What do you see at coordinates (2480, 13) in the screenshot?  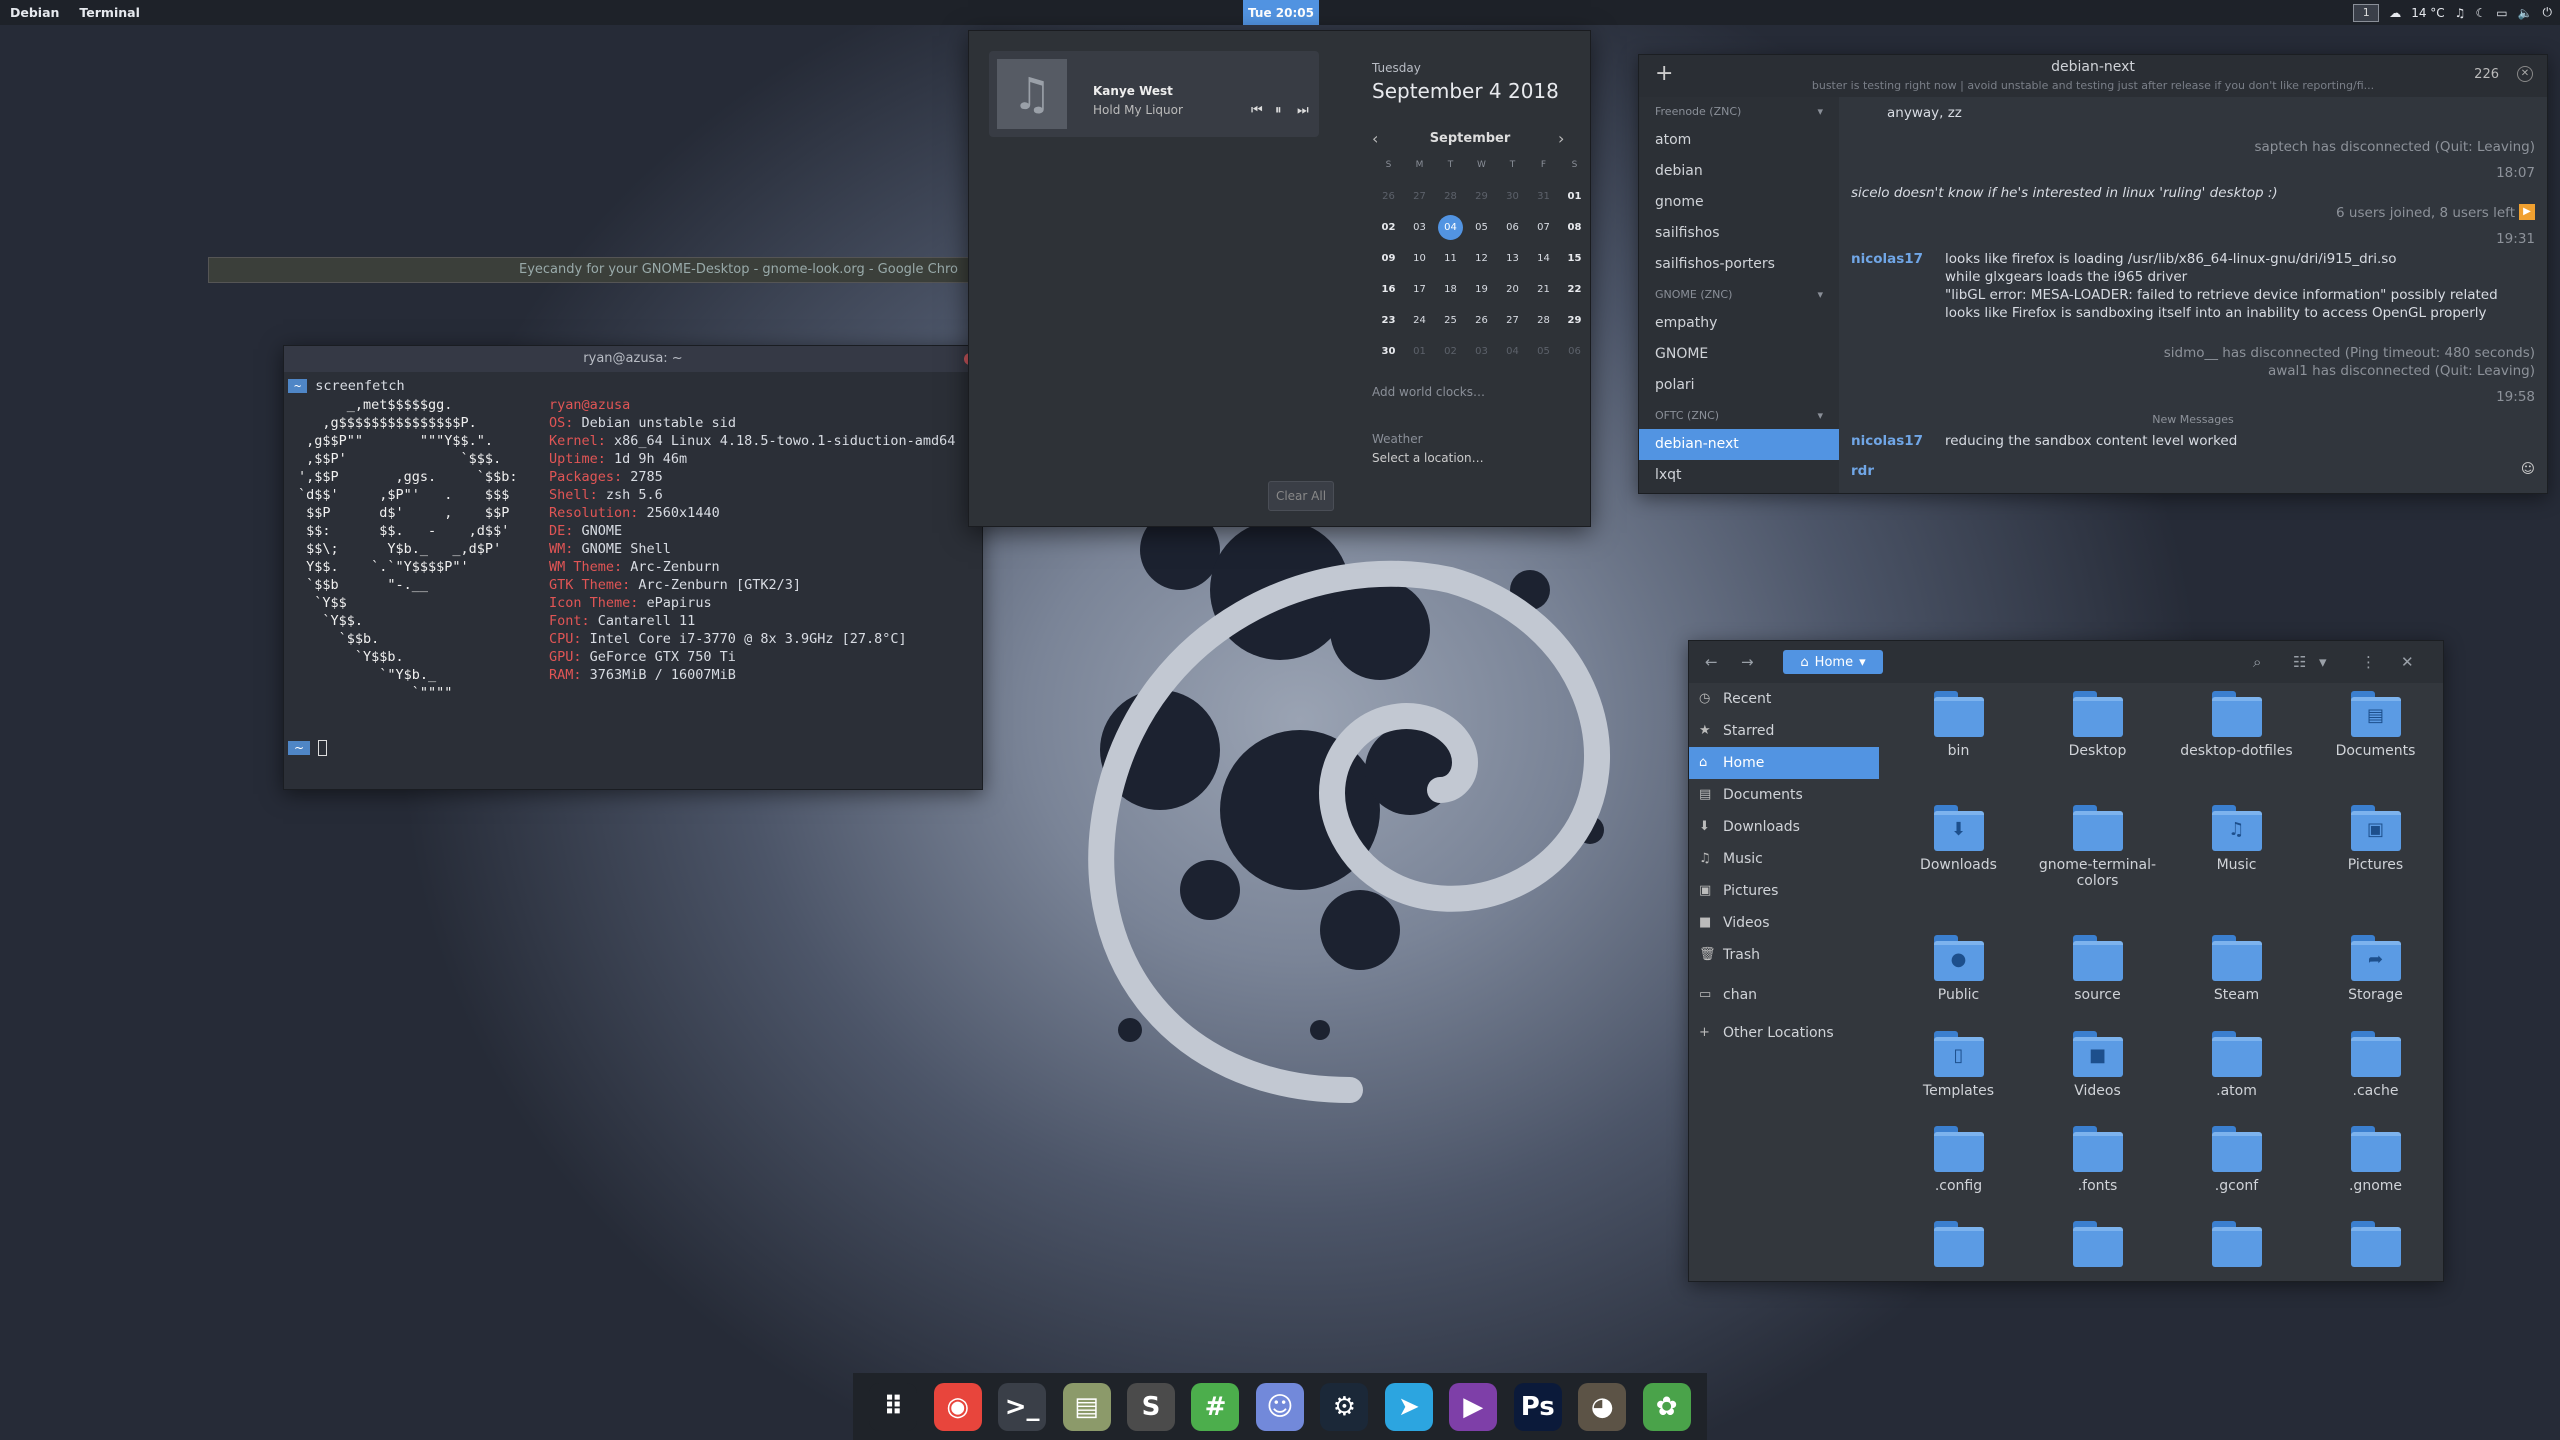 I see `night-light-icon: ☾` at bounding box center [2480, 13].